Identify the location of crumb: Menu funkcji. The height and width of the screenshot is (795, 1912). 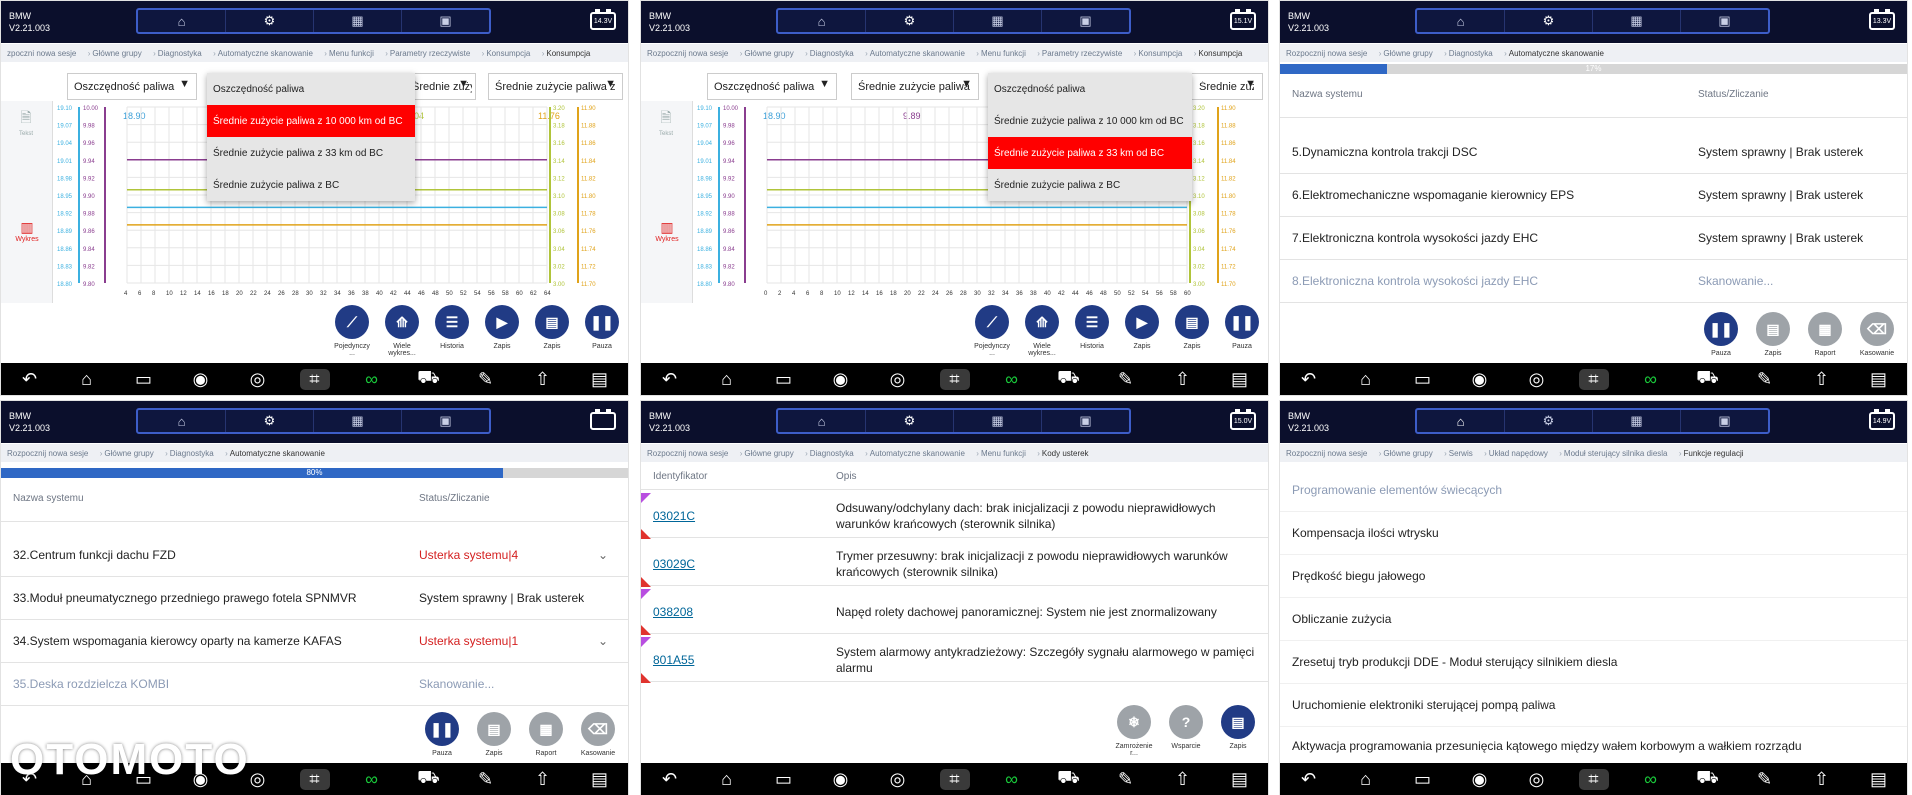
(358, 53).